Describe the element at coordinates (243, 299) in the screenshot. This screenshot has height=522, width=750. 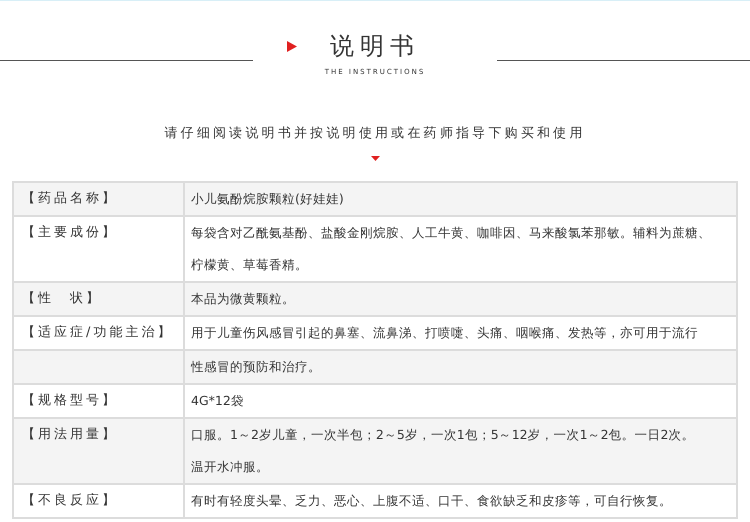
I see `row-text: 本品为微黄颗粒。` at that location.